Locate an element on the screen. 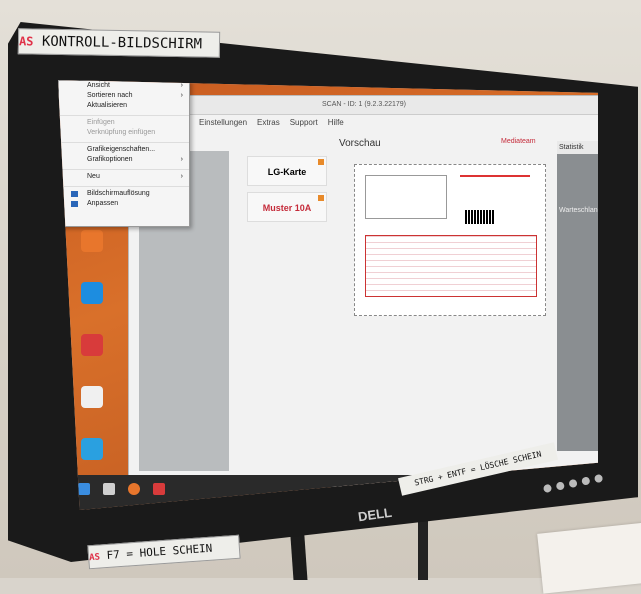 This screenshot has width=641, height=594. card-label: LG-Karte is located at coordinates (287, 172).